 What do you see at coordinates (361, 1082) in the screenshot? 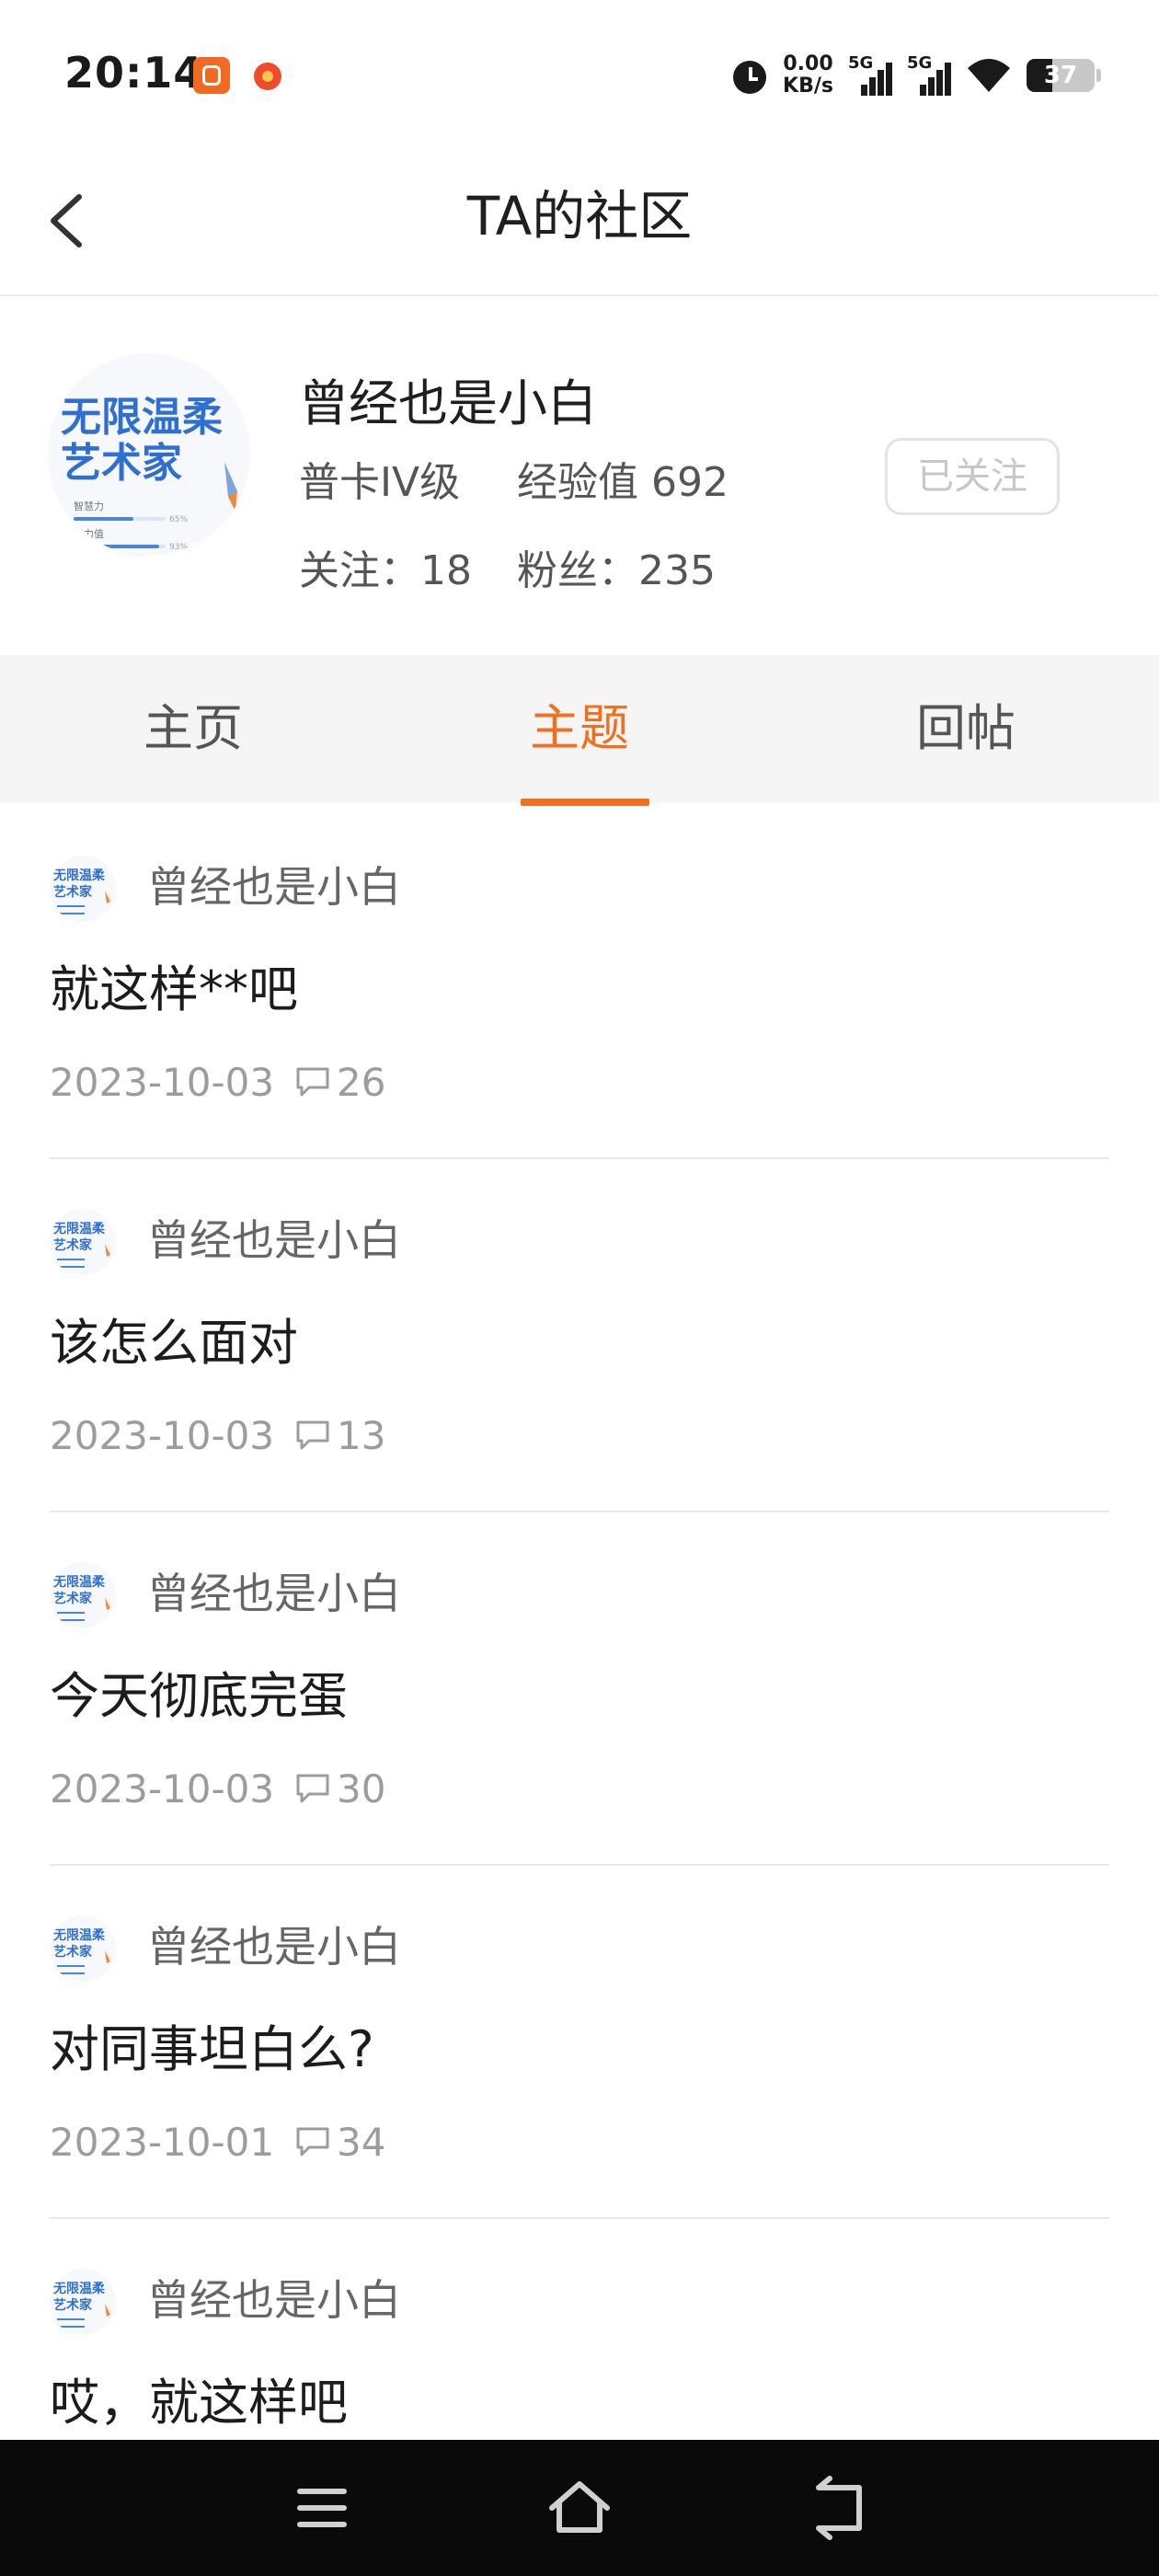
I see `comment-count: 26` at bounding box center [361, 1082].